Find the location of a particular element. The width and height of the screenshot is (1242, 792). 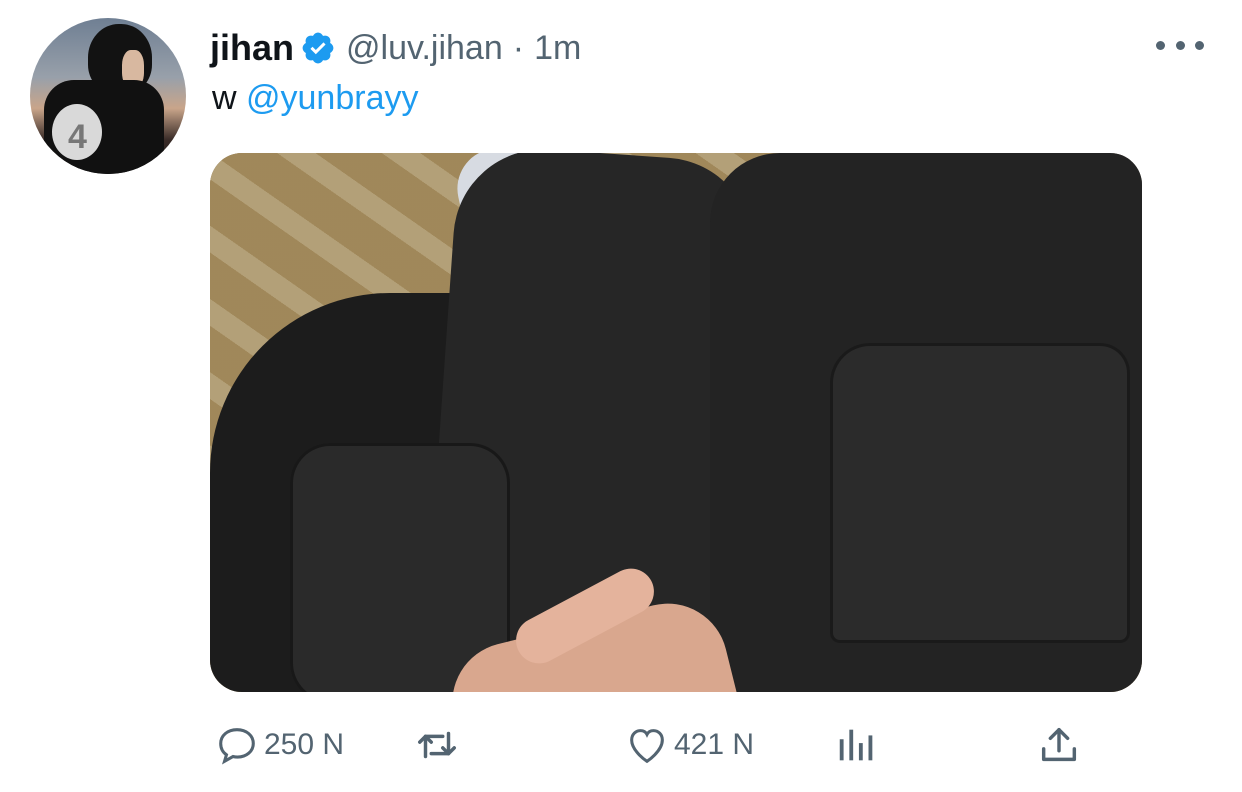

tweet-header: jihan @luv.jihan · 1m is located at coordinates (395, 48).